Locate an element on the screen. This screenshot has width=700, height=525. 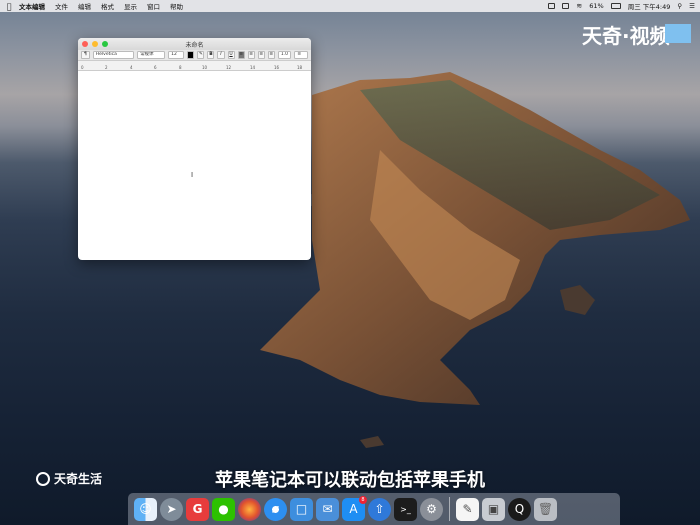
files-icon: □ is located at coordinates (301, 509).